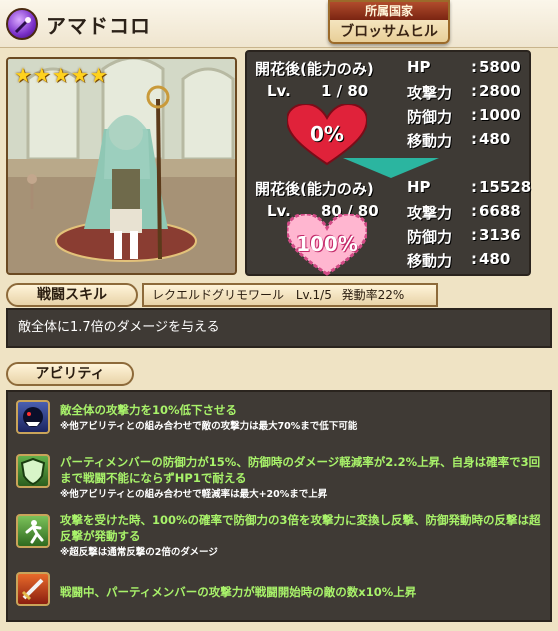 The width and height of the screenshot is (558, 631). Describe the element at coordinates (327, 134) in the screenshot. I see `before-affection-value: 0%` at that location.